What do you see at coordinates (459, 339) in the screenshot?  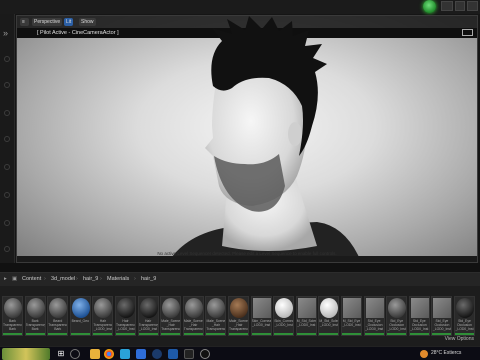 I see `view-options-button: View Options` at bounding box center [459, 339].